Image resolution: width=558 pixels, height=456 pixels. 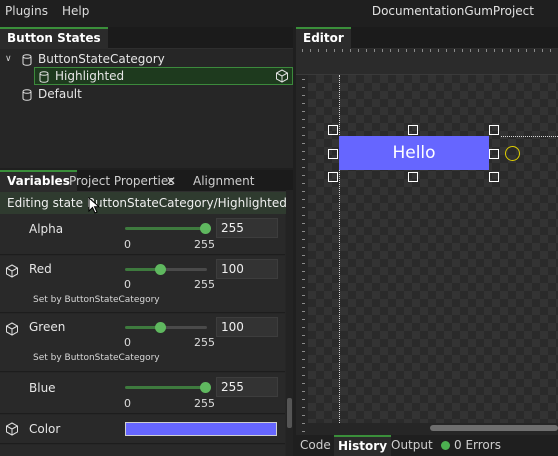 I want to click on editor-scrollbar, so click(x=433, y=428).